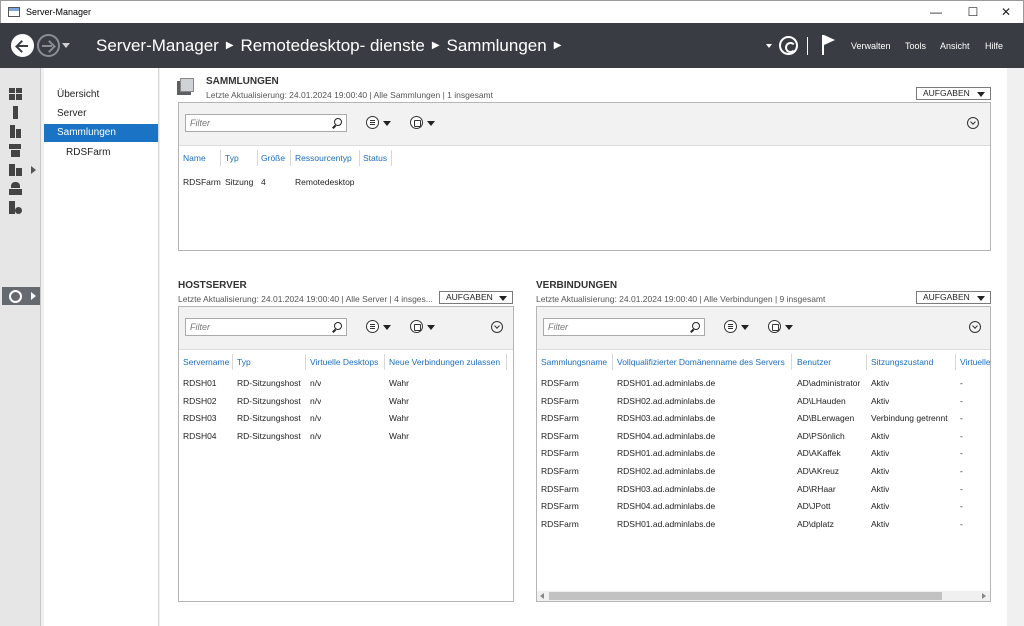 Image resolution: width=1024 pixels, height=626 pixels. What do you see at coordinates (574, 362) in the screenshot?
I see `column-header: Sammlungsname` at bounding box center [574, 362].